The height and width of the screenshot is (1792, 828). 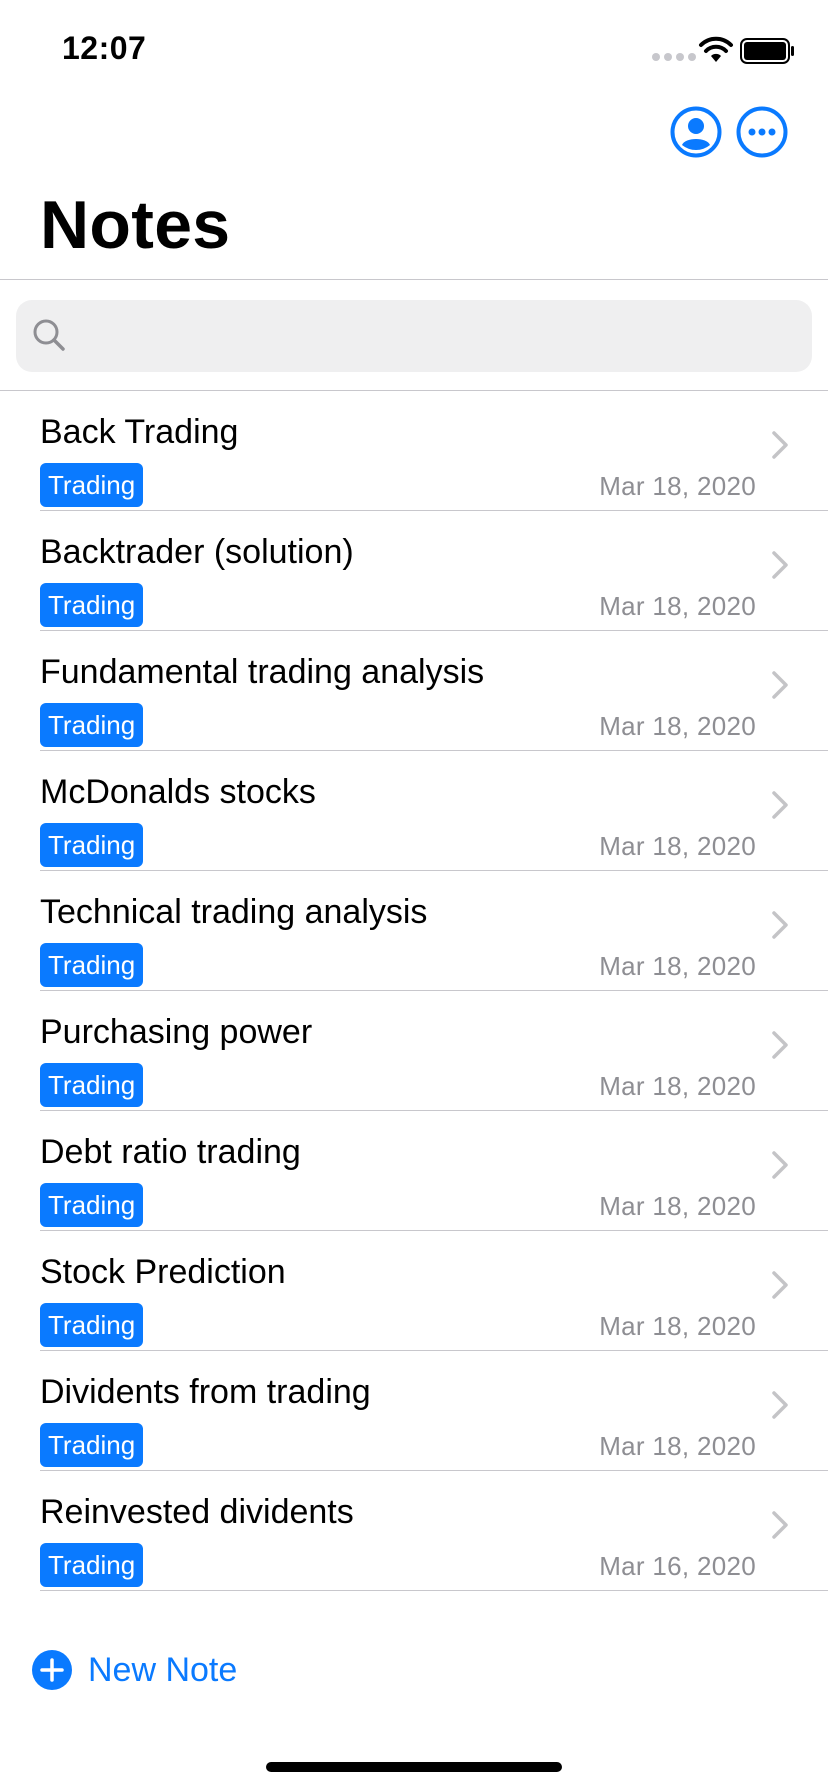 What do you see at coordinates (163, 1272) in the screenshot?
I see `note-title: Stock Prediction` at bounding box center [163, 1272].